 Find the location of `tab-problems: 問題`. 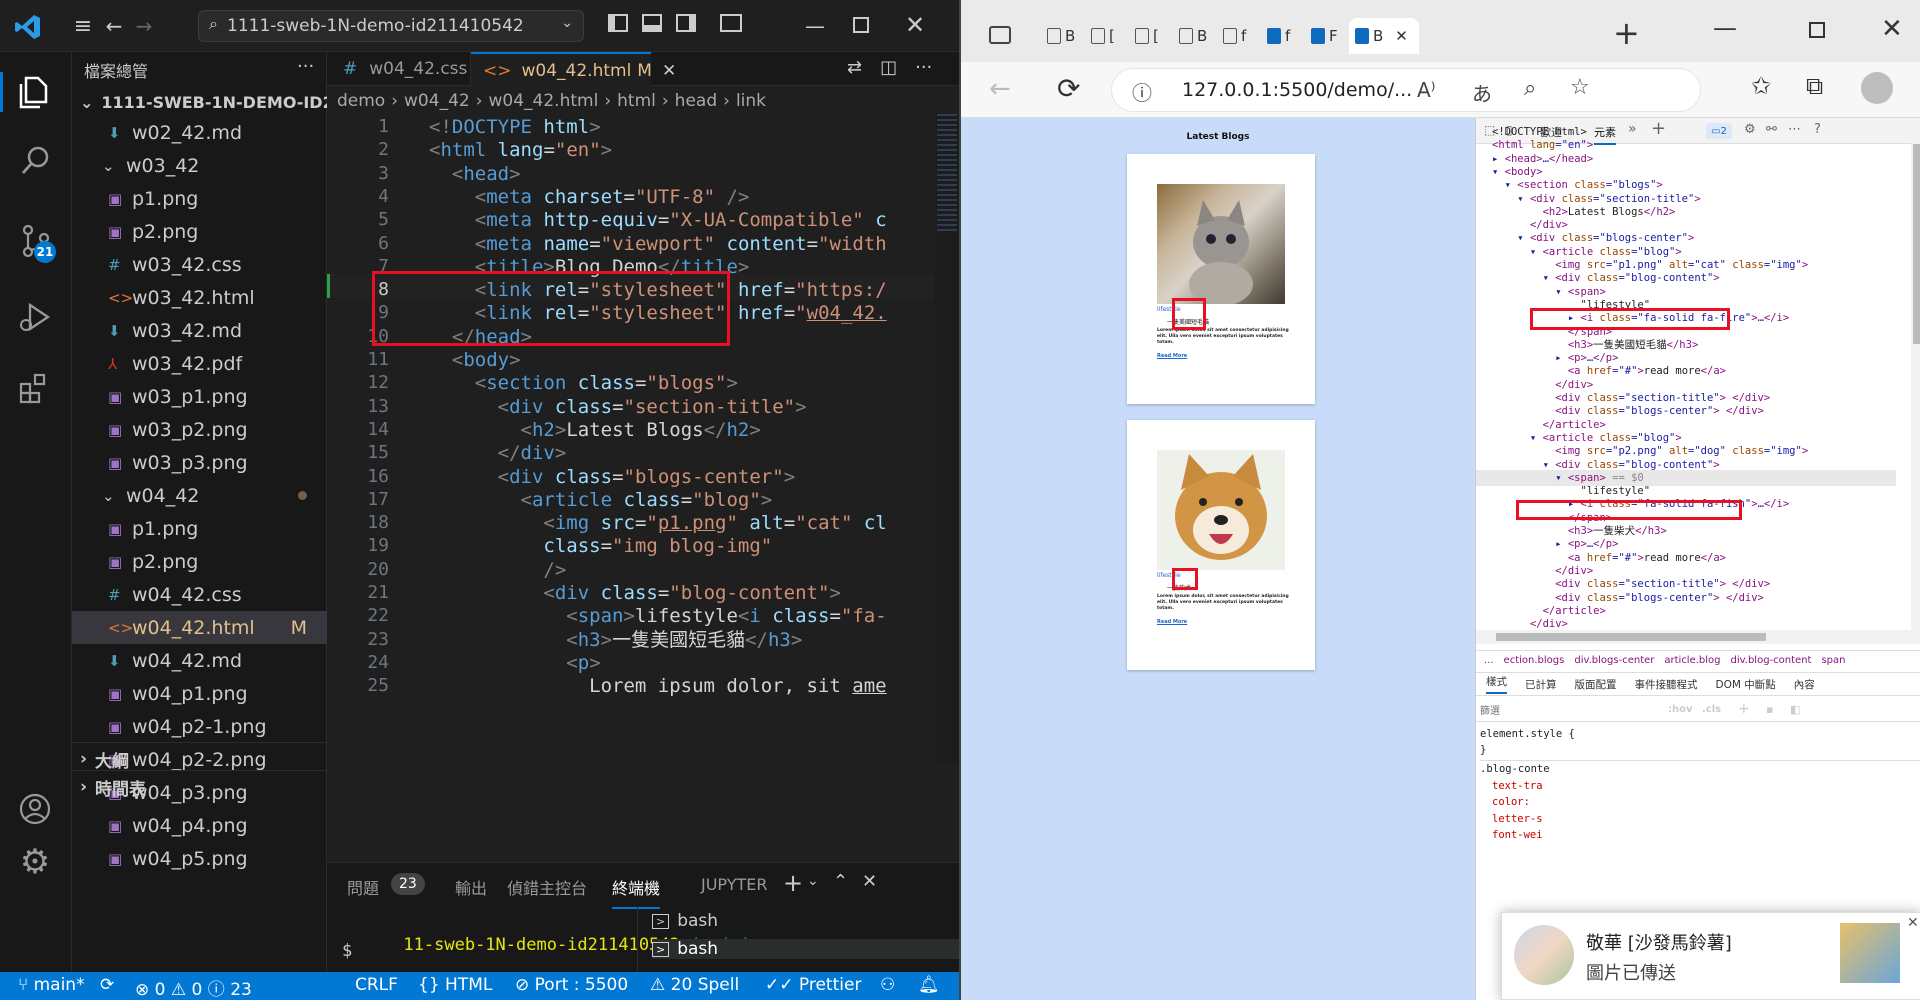

tab-problems: 問題 is located at coordinates (363, 887).